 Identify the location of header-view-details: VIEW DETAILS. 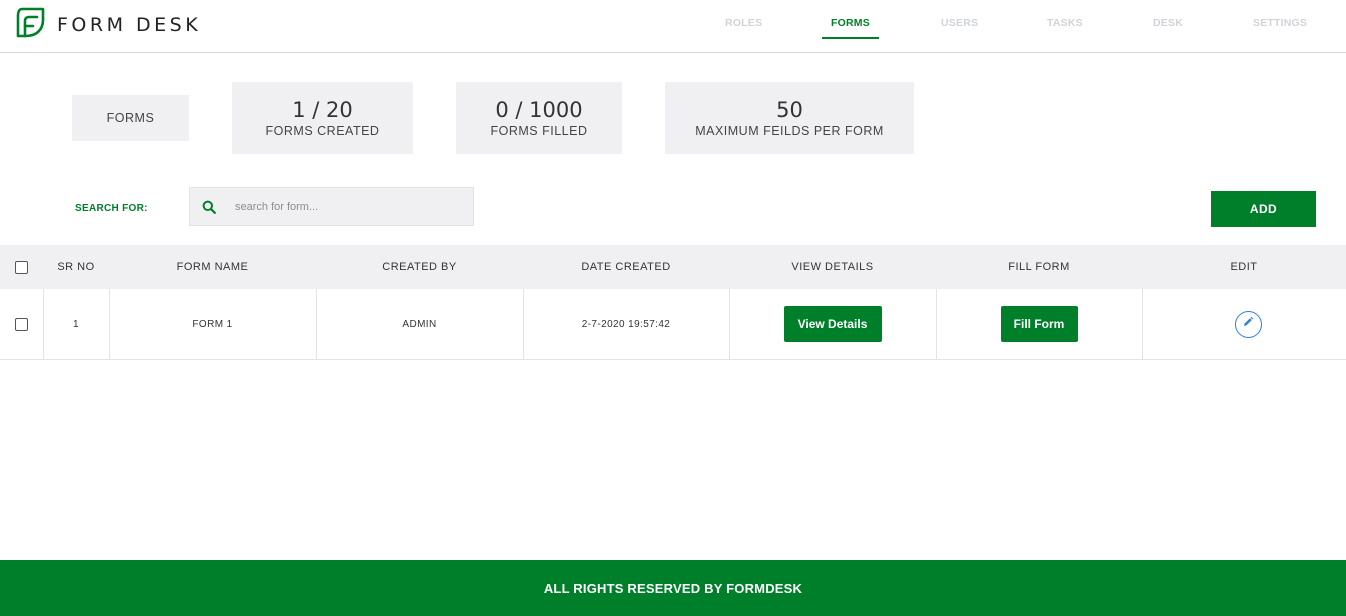
(832, 267).